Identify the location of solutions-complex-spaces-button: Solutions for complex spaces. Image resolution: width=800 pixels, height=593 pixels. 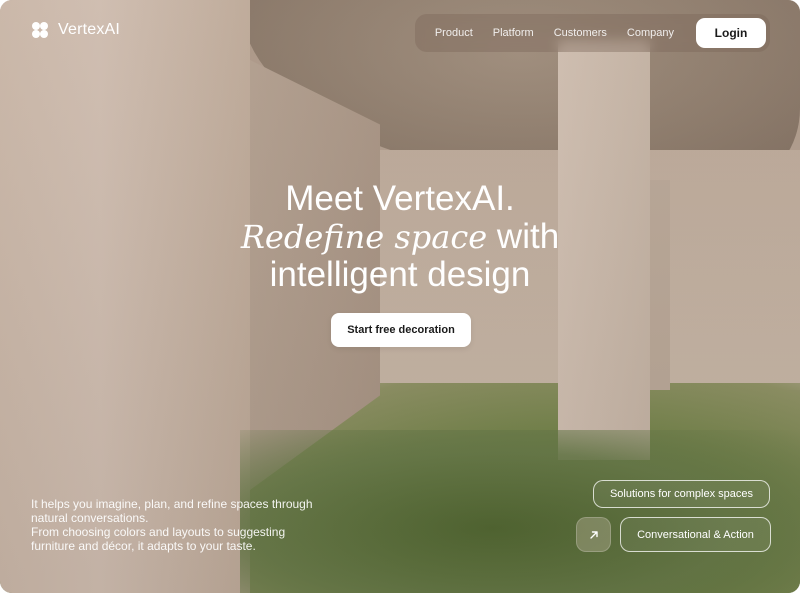
(681, 494).